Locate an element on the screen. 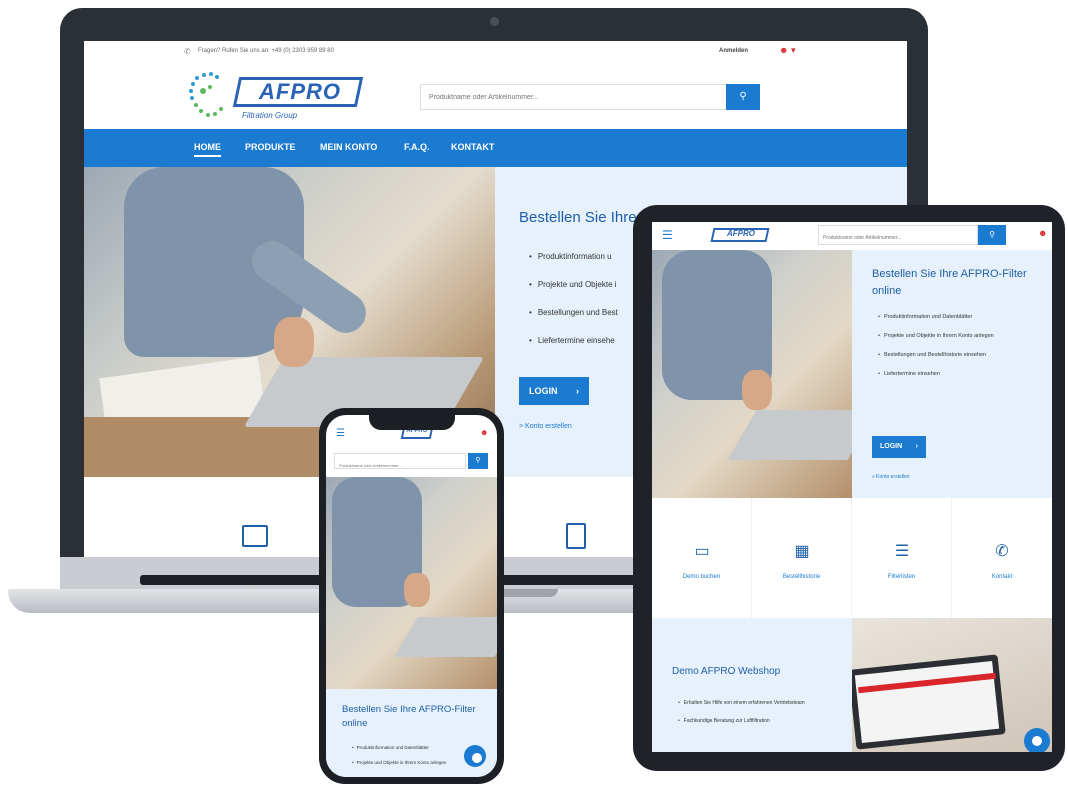 The width and height of the screenshot is (1068, 787). user-icon: ☻ ▾ is located at coordinates (787, 50).